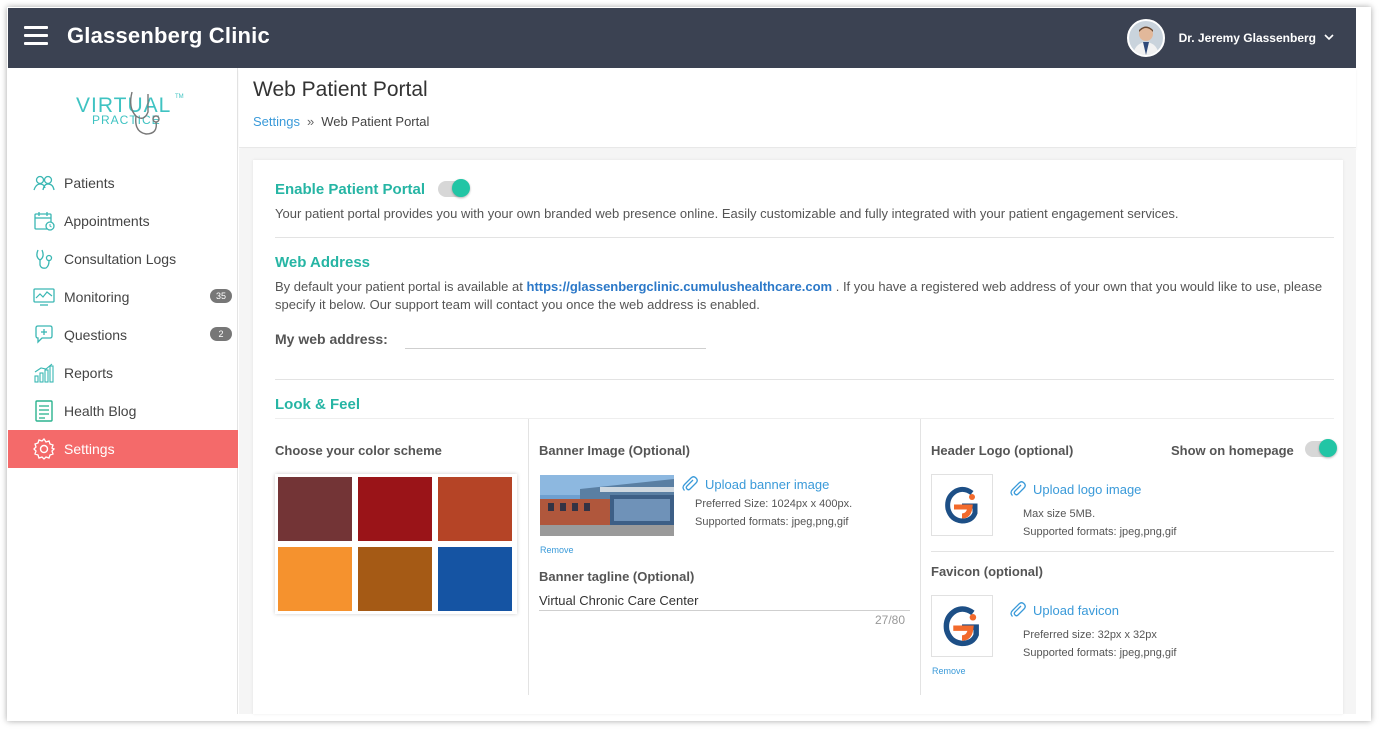 The height and width of the screenshot is (734, 1384). I want to click on my-web-address-input, so click(555, 339).